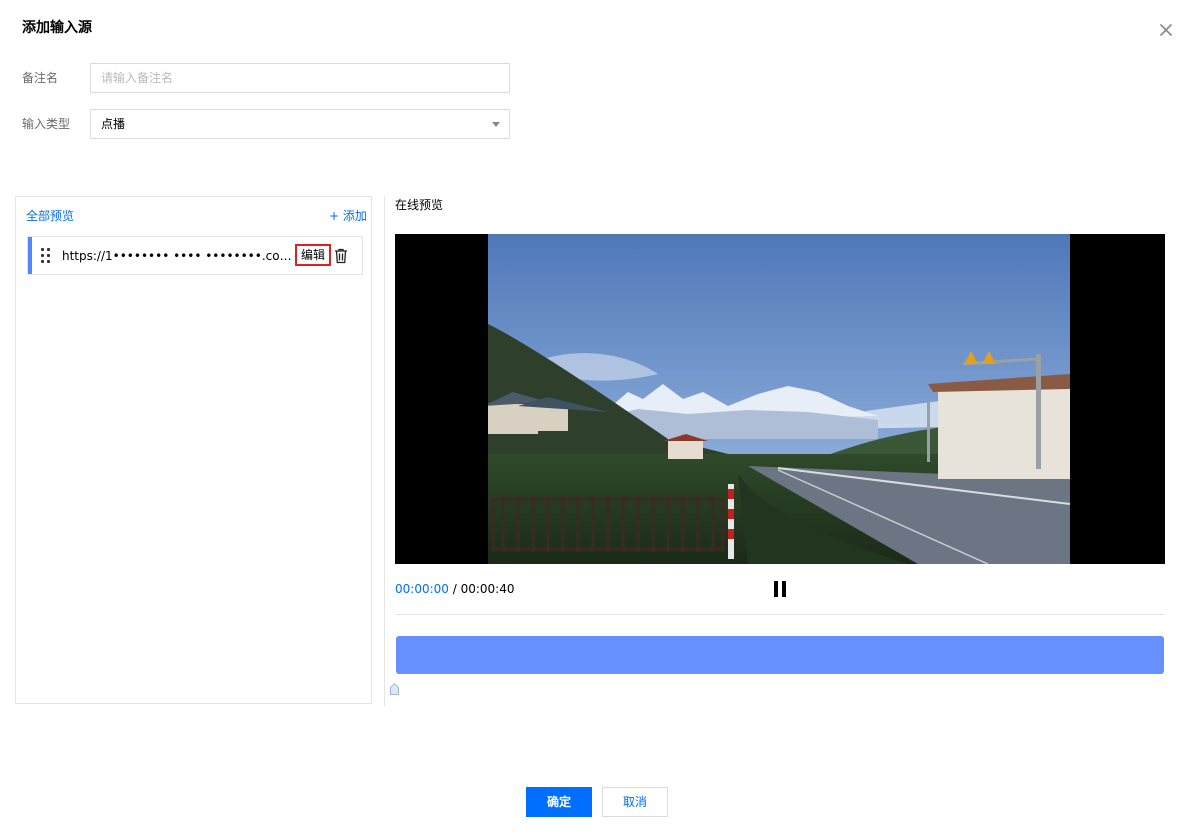 The image size is (1193, 839). What do you see at coordinates (635, 802) in the screenshot?
I see `cancel-button: 取消` at bounding box center [635, 802].